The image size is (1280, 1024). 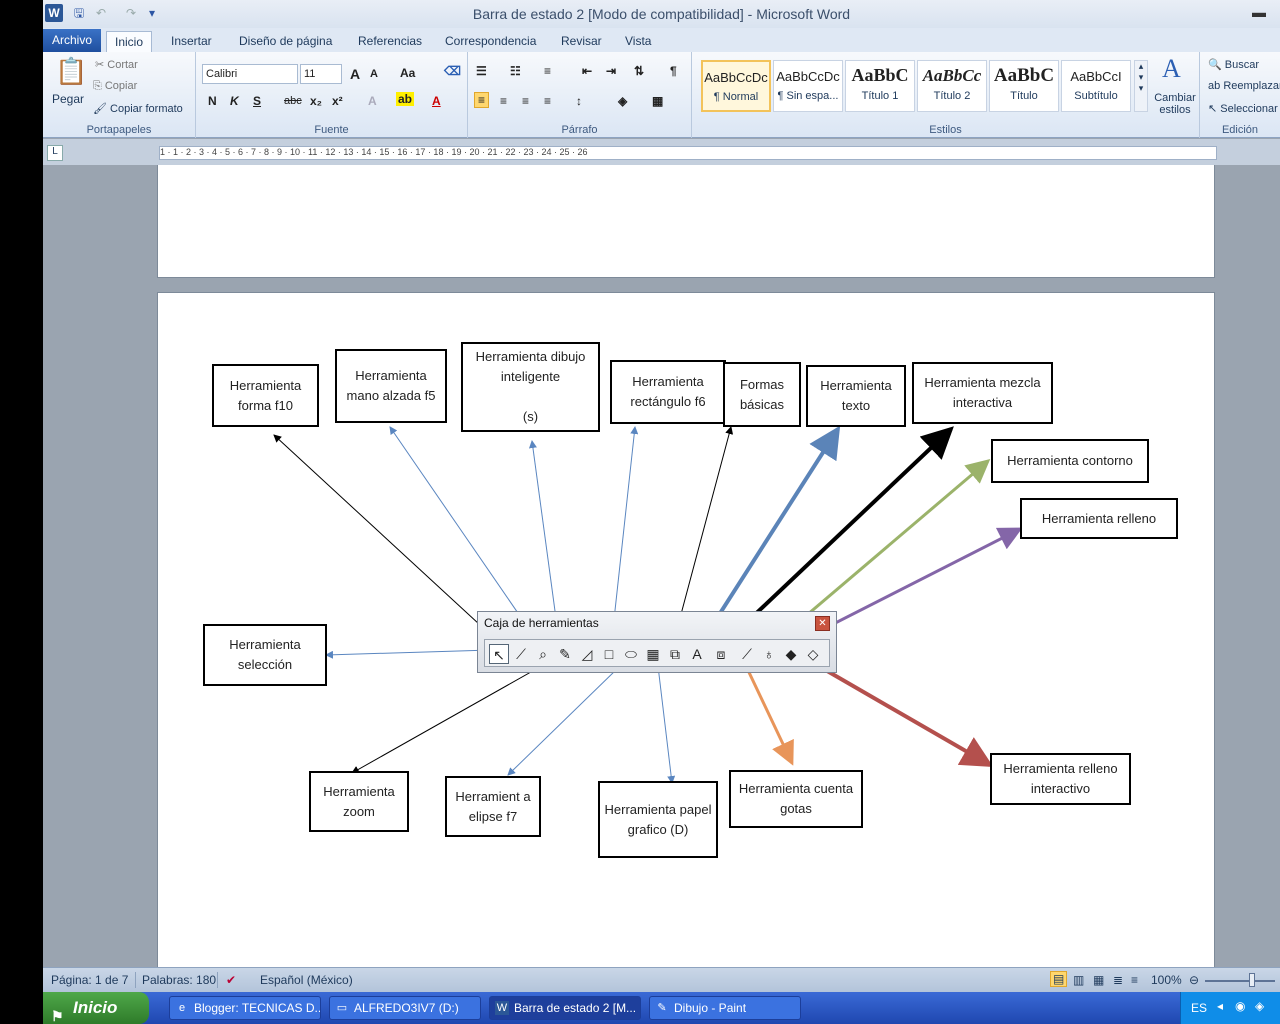 What do you see at coordinates (638, 41) in the screenshot?
I see `tab-vista: Vista` at bounding box center [638, 41].